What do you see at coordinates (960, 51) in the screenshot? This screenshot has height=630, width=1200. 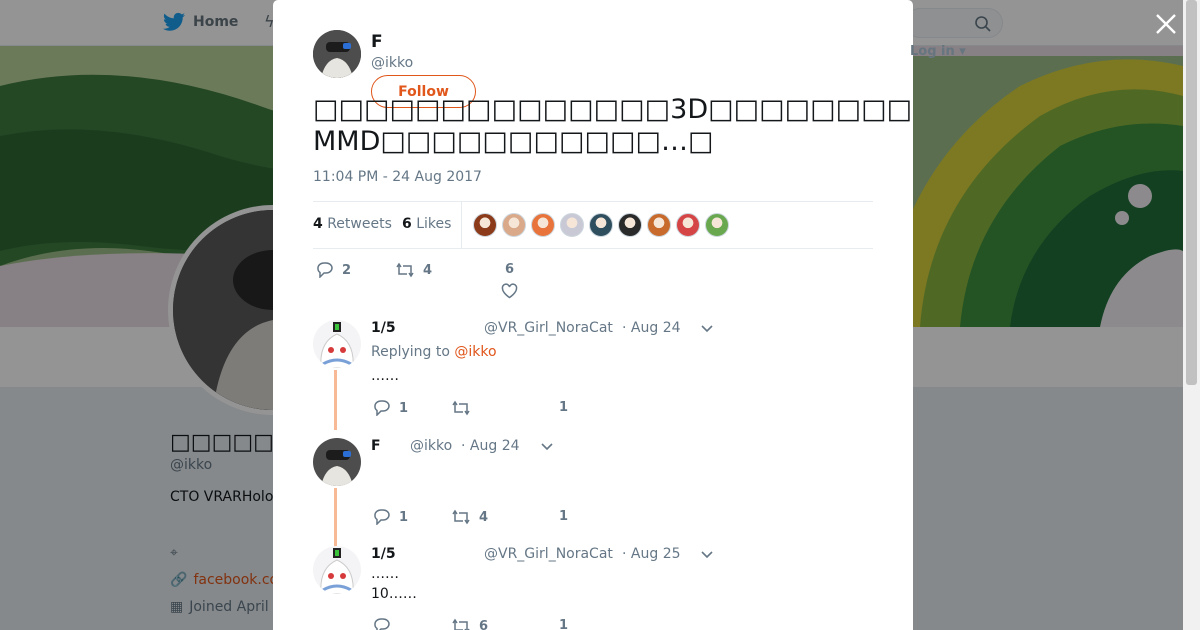 I see `caret-down-icon: ▾` at bounding box center [960, 51].